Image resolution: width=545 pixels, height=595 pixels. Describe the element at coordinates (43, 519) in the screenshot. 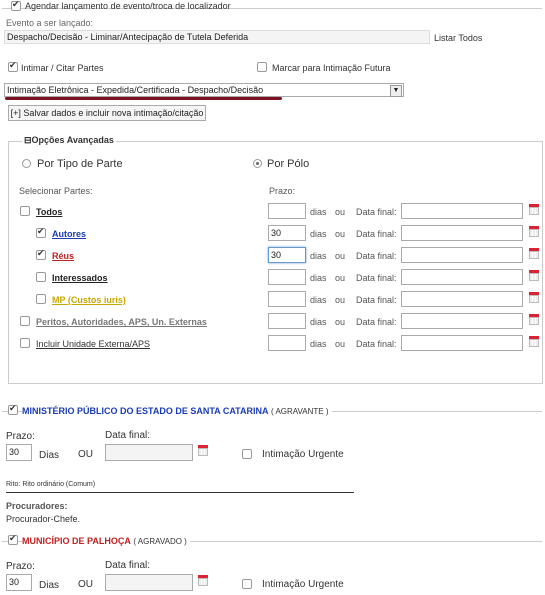

I see `procurador-name: Procurador-Chefe.` at that location.